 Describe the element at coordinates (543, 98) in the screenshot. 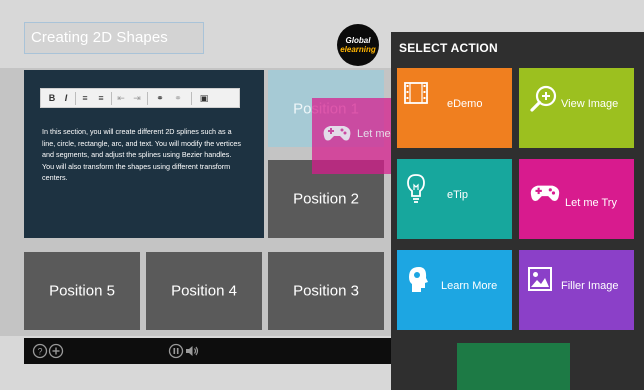

I see `magnify-plus-icon` at that location.